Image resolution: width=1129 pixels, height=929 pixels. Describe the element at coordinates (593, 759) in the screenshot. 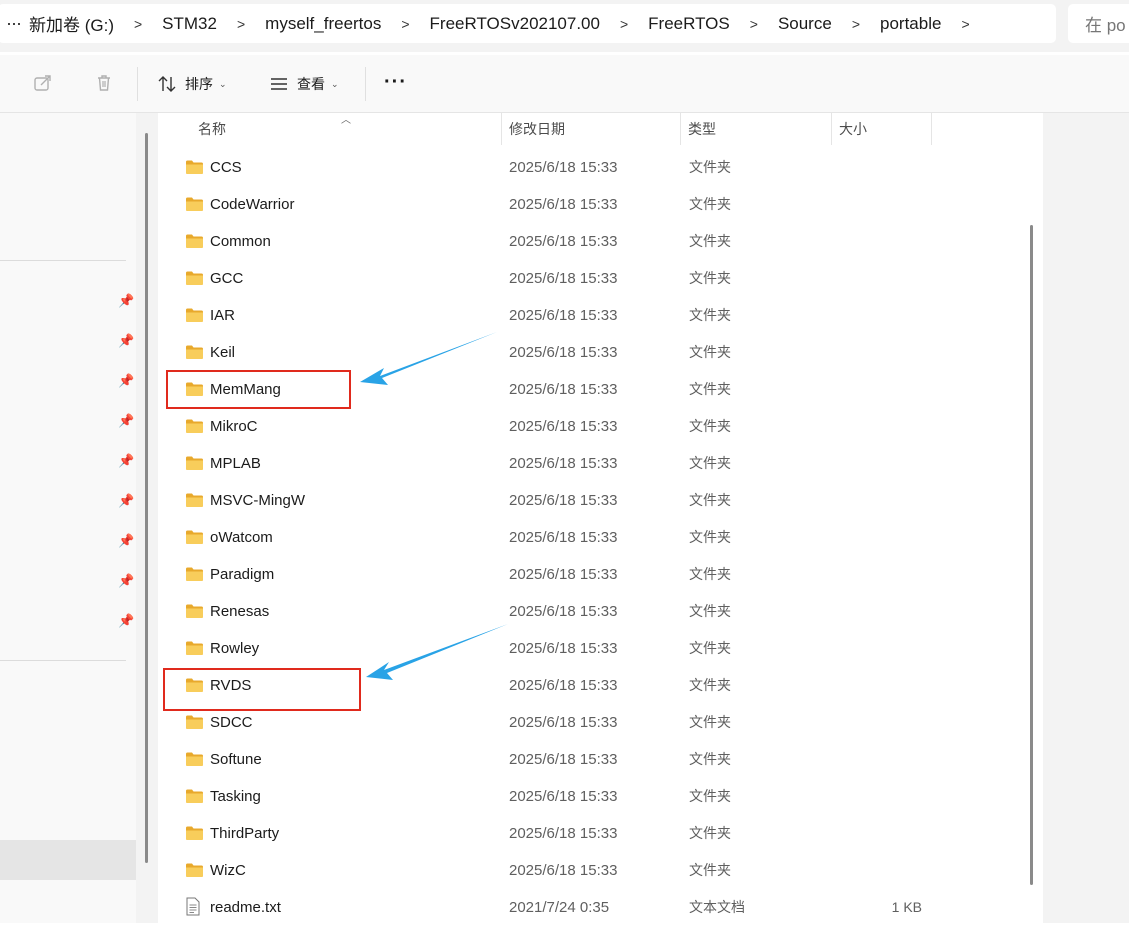

I see `file-row: Softune 2025/6/18 15:33 文件夹` at that location.